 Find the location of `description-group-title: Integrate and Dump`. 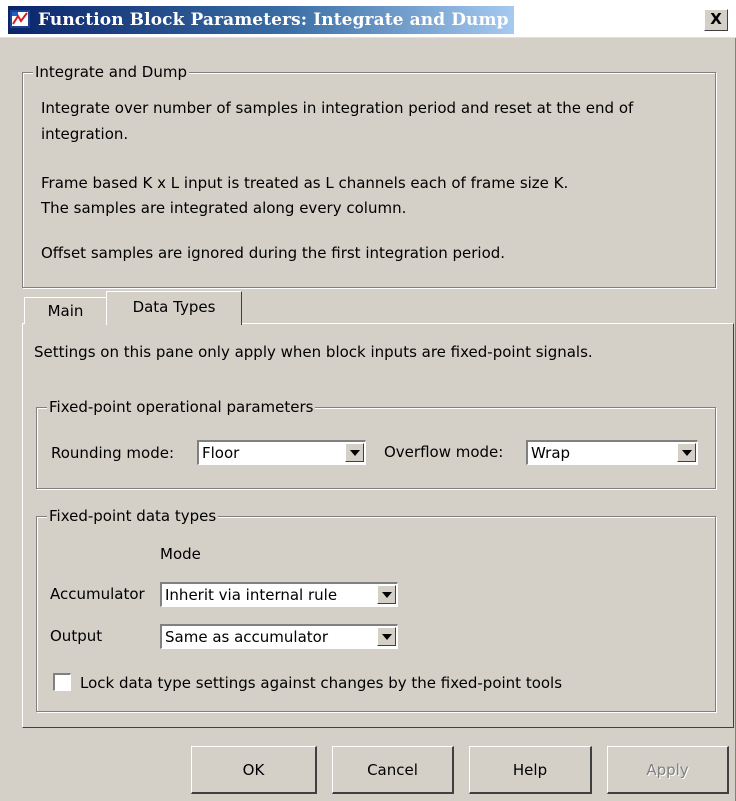

description-group-title: Integrate and Dump is located at coordinates (111, 72).